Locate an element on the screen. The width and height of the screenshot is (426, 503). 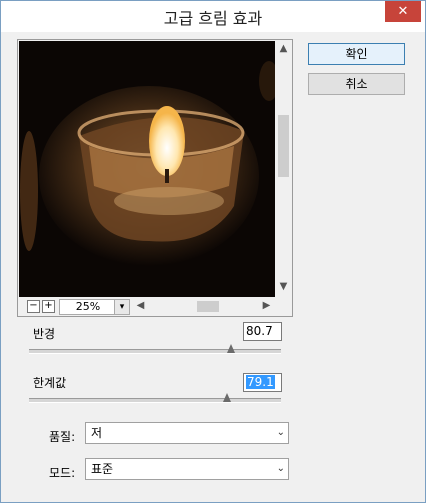
threshold-selected-text: 79.1 is located at coordinates (260, 382).